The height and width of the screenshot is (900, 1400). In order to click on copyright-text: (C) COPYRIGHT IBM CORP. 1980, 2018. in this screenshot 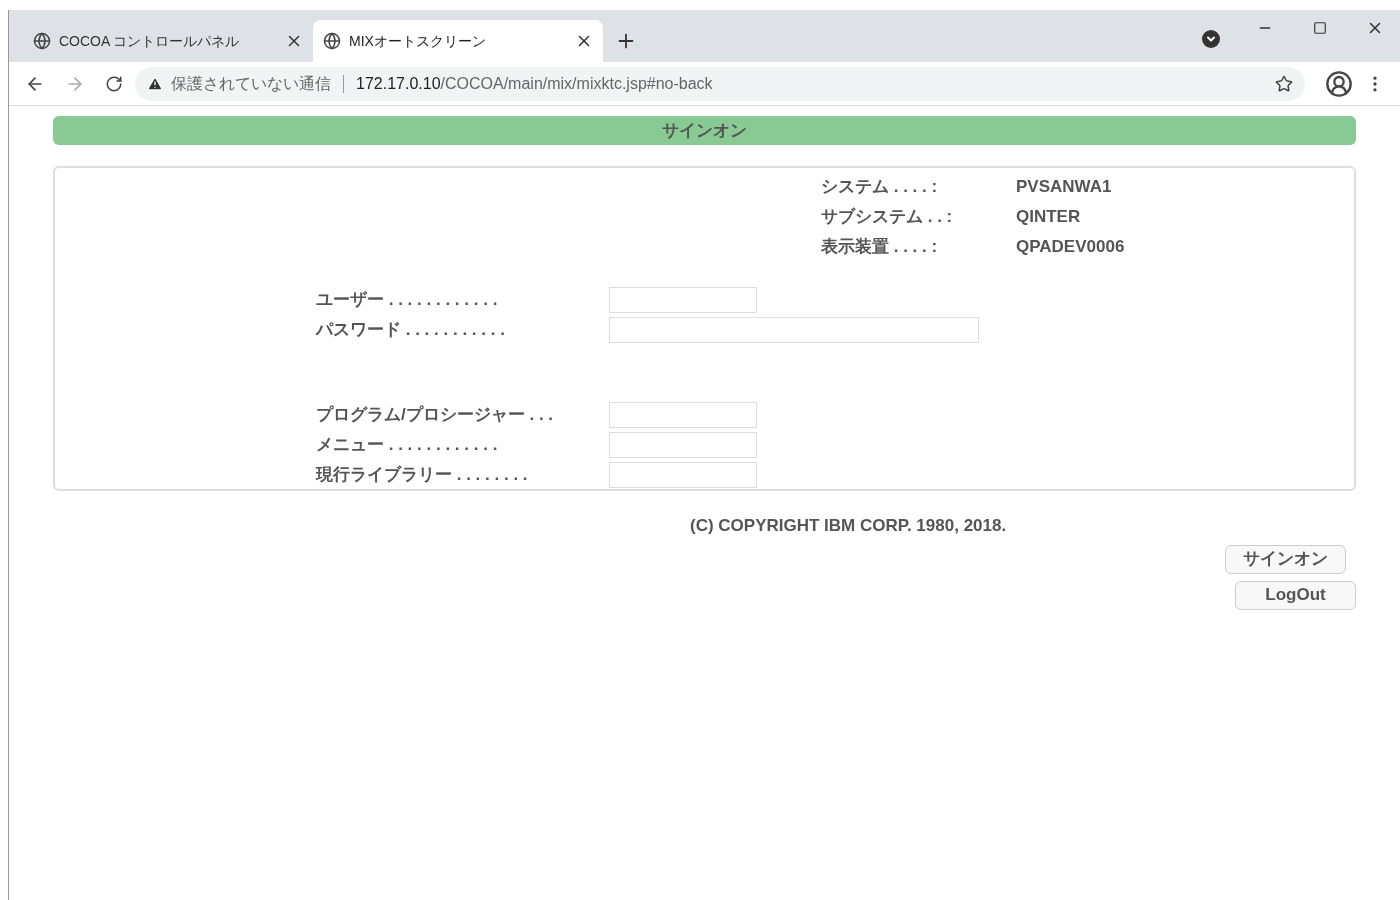, I will do `click(849, 526)`.